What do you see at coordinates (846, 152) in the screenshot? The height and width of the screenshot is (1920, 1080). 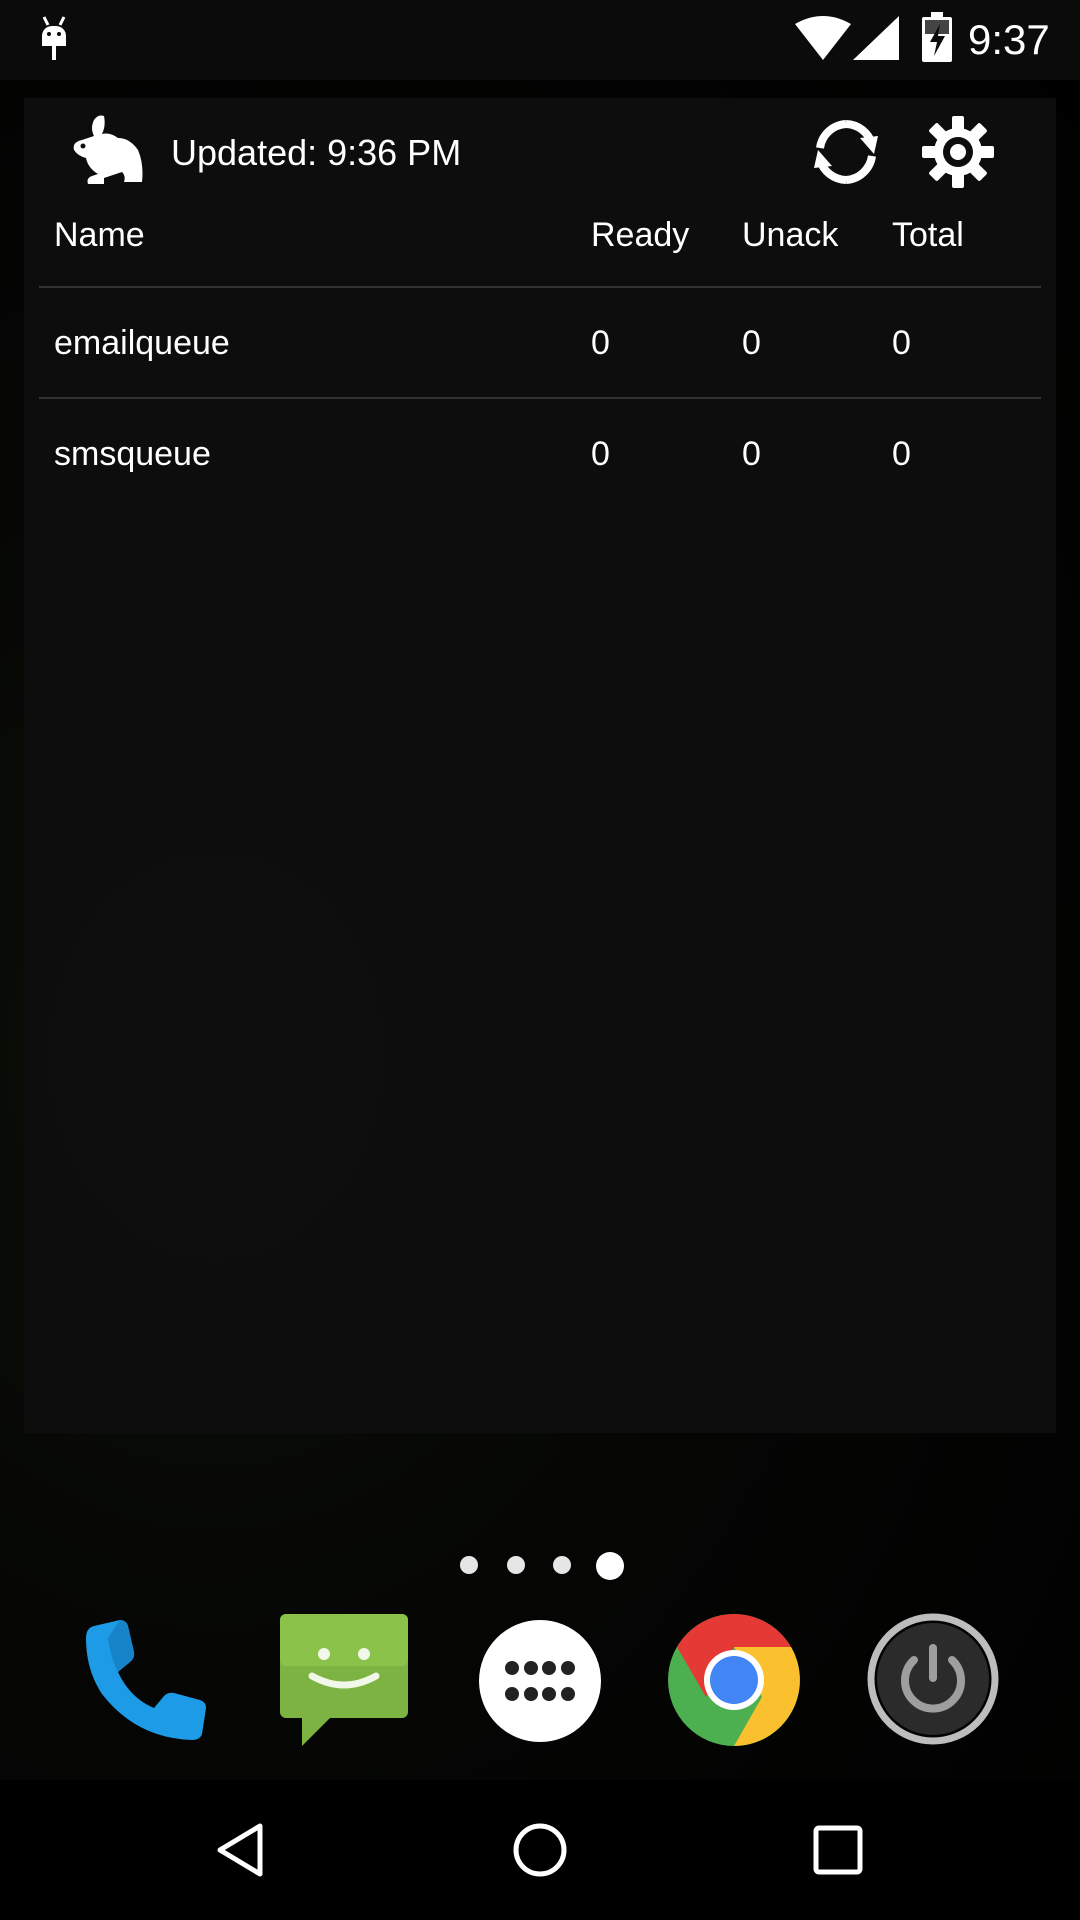 I see `refresh-icon` at bounding box center [846, 152].